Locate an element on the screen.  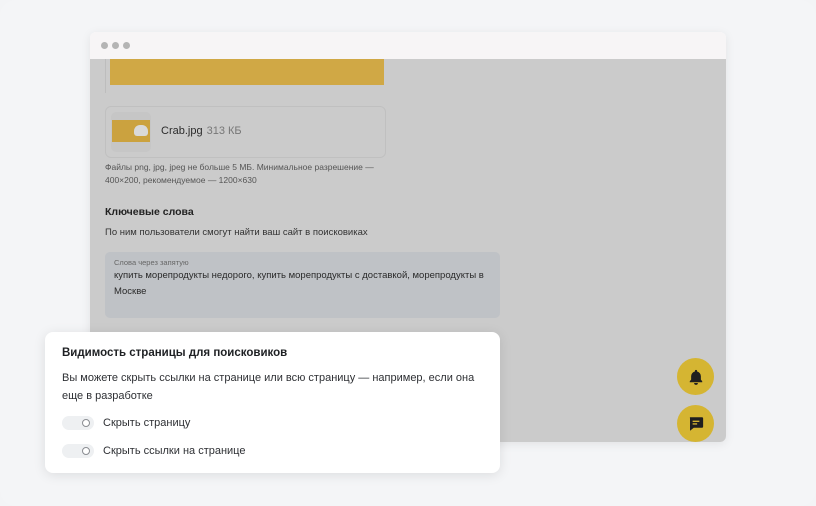
chat-button is located at coordinates (695, 423).